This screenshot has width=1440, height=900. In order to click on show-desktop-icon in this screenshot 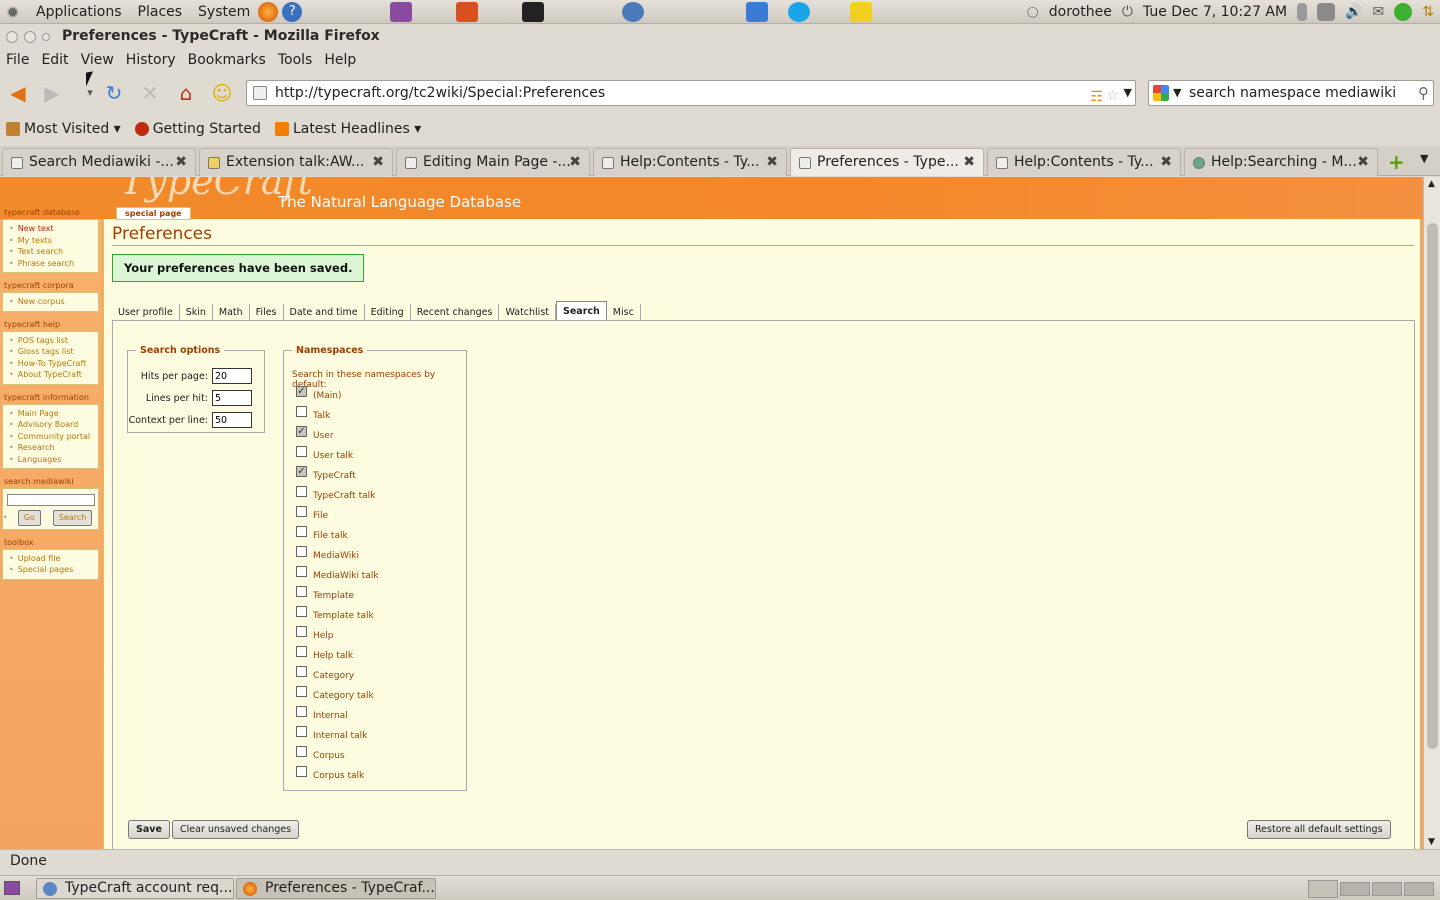, I will do `click(12, 888)`.